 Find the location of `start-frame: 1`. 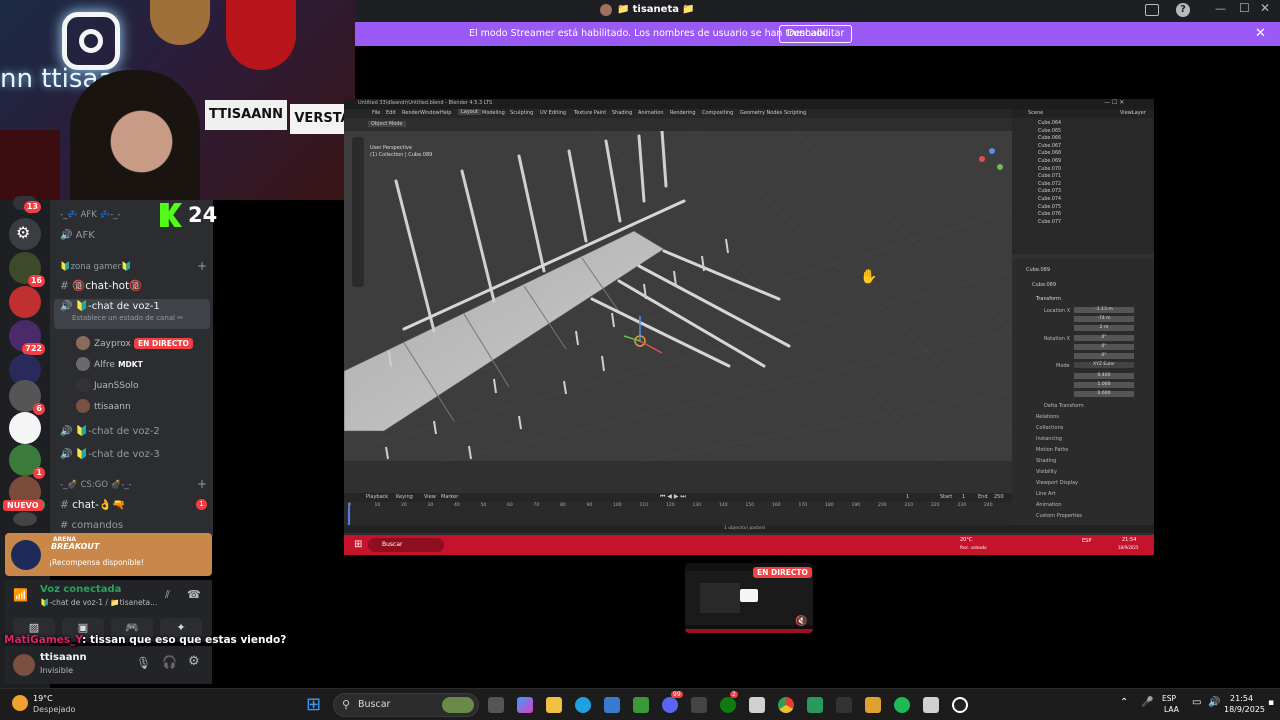

start-frame: 1 is located at coordinates (963, 497).